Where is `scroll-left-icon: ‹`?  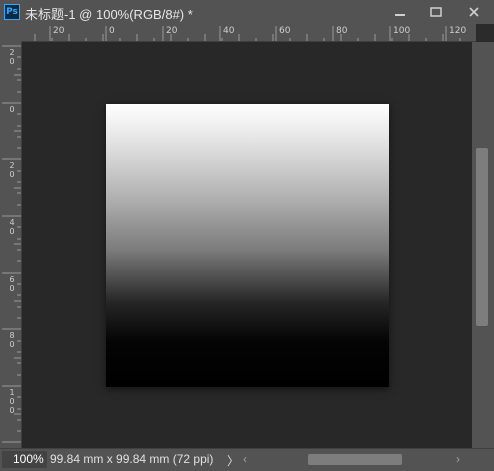
scroll-left-icon: ‹ is located at coordinates (245, 459).